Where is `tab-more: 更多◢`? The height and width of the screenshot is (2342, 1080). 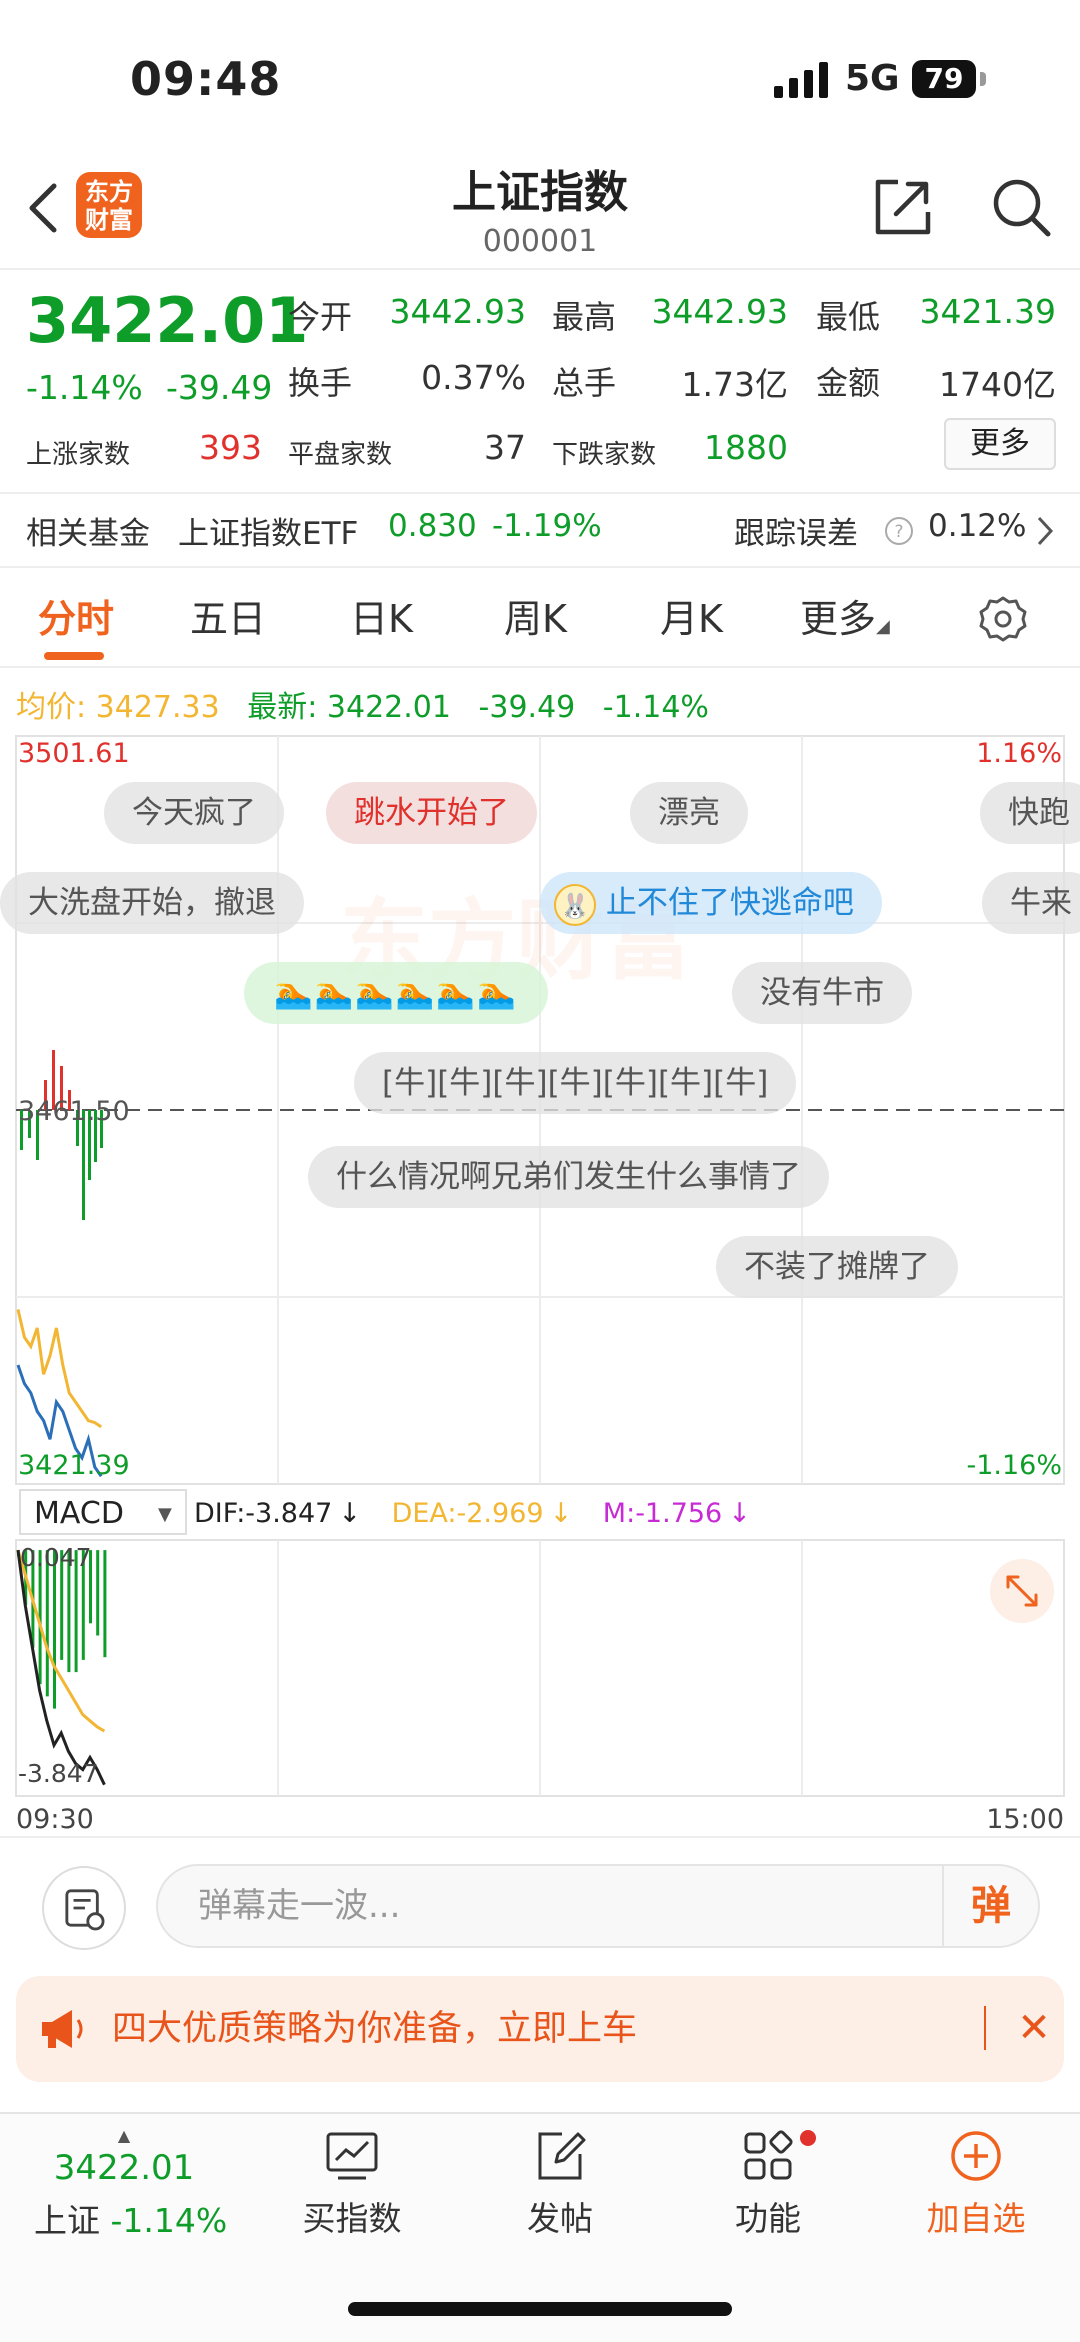 tab-more: 更多◢ is located at coordinates (845, 615).